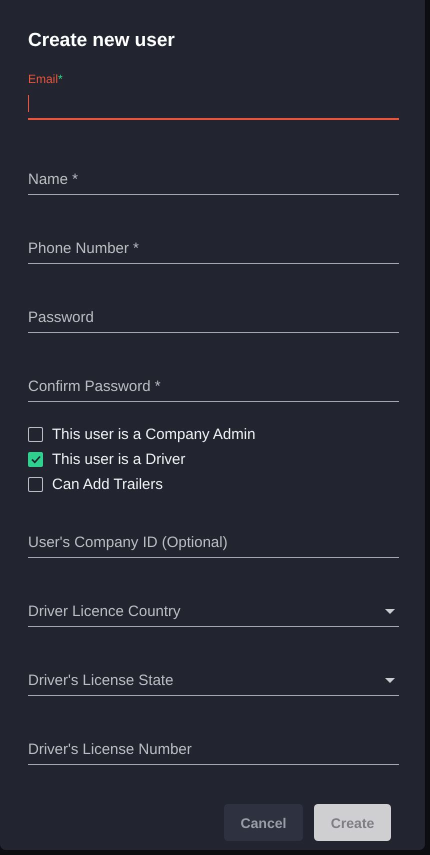 This screenshot has width=430, height=855. I want to click on input-field: Confirm Password *, so click(213, 390).